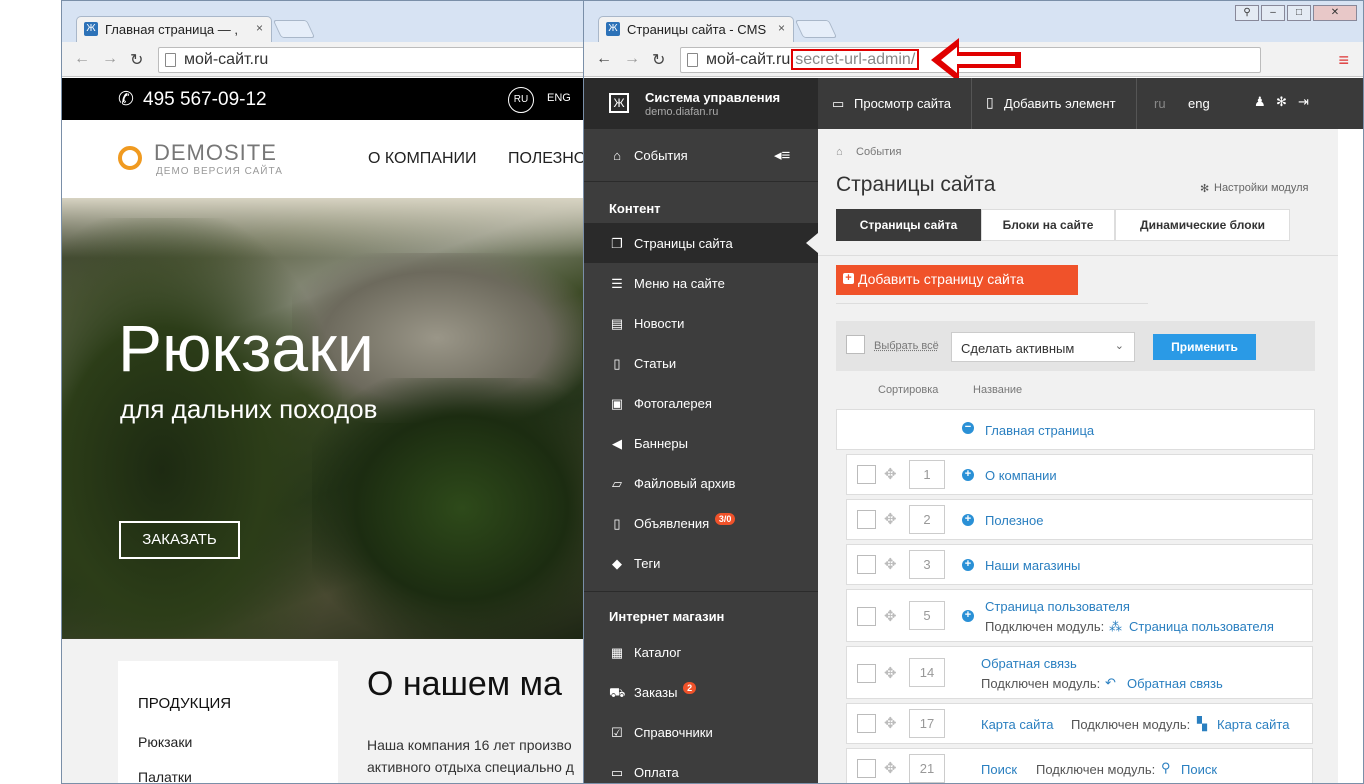 The height and width of the screenshot is (784, 1364). I want to click on action-select: Сделать активным ⌄, so click(1043, 347).